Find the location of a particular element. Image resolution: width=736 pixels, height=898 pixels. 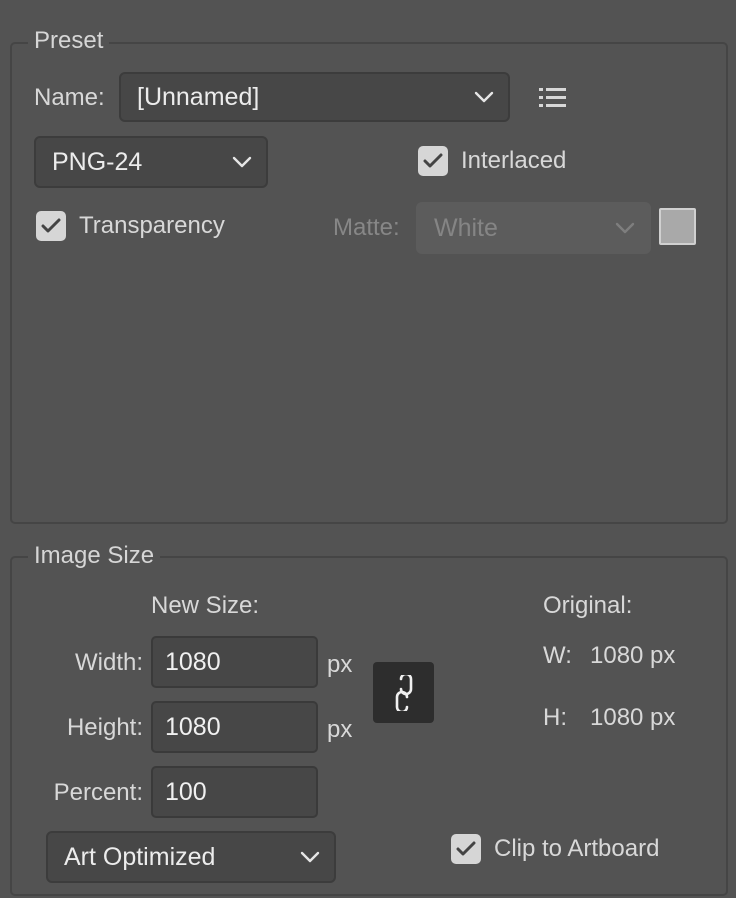

width-value: 1080 is located at coordinates (193, 661).